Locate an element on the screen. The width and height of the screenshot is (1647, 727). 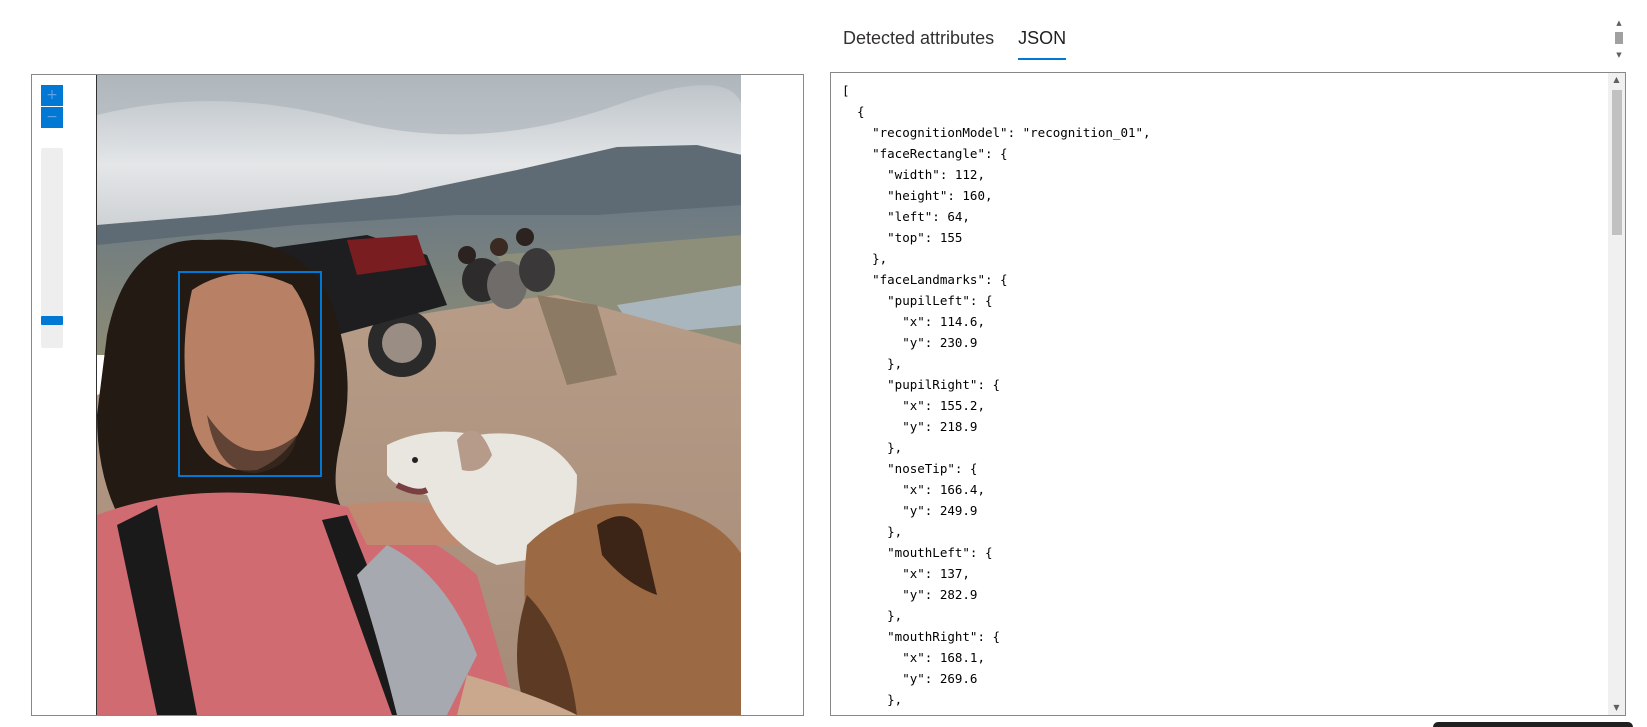
json-scroll-thumb is located at coordinates (1617, 162).